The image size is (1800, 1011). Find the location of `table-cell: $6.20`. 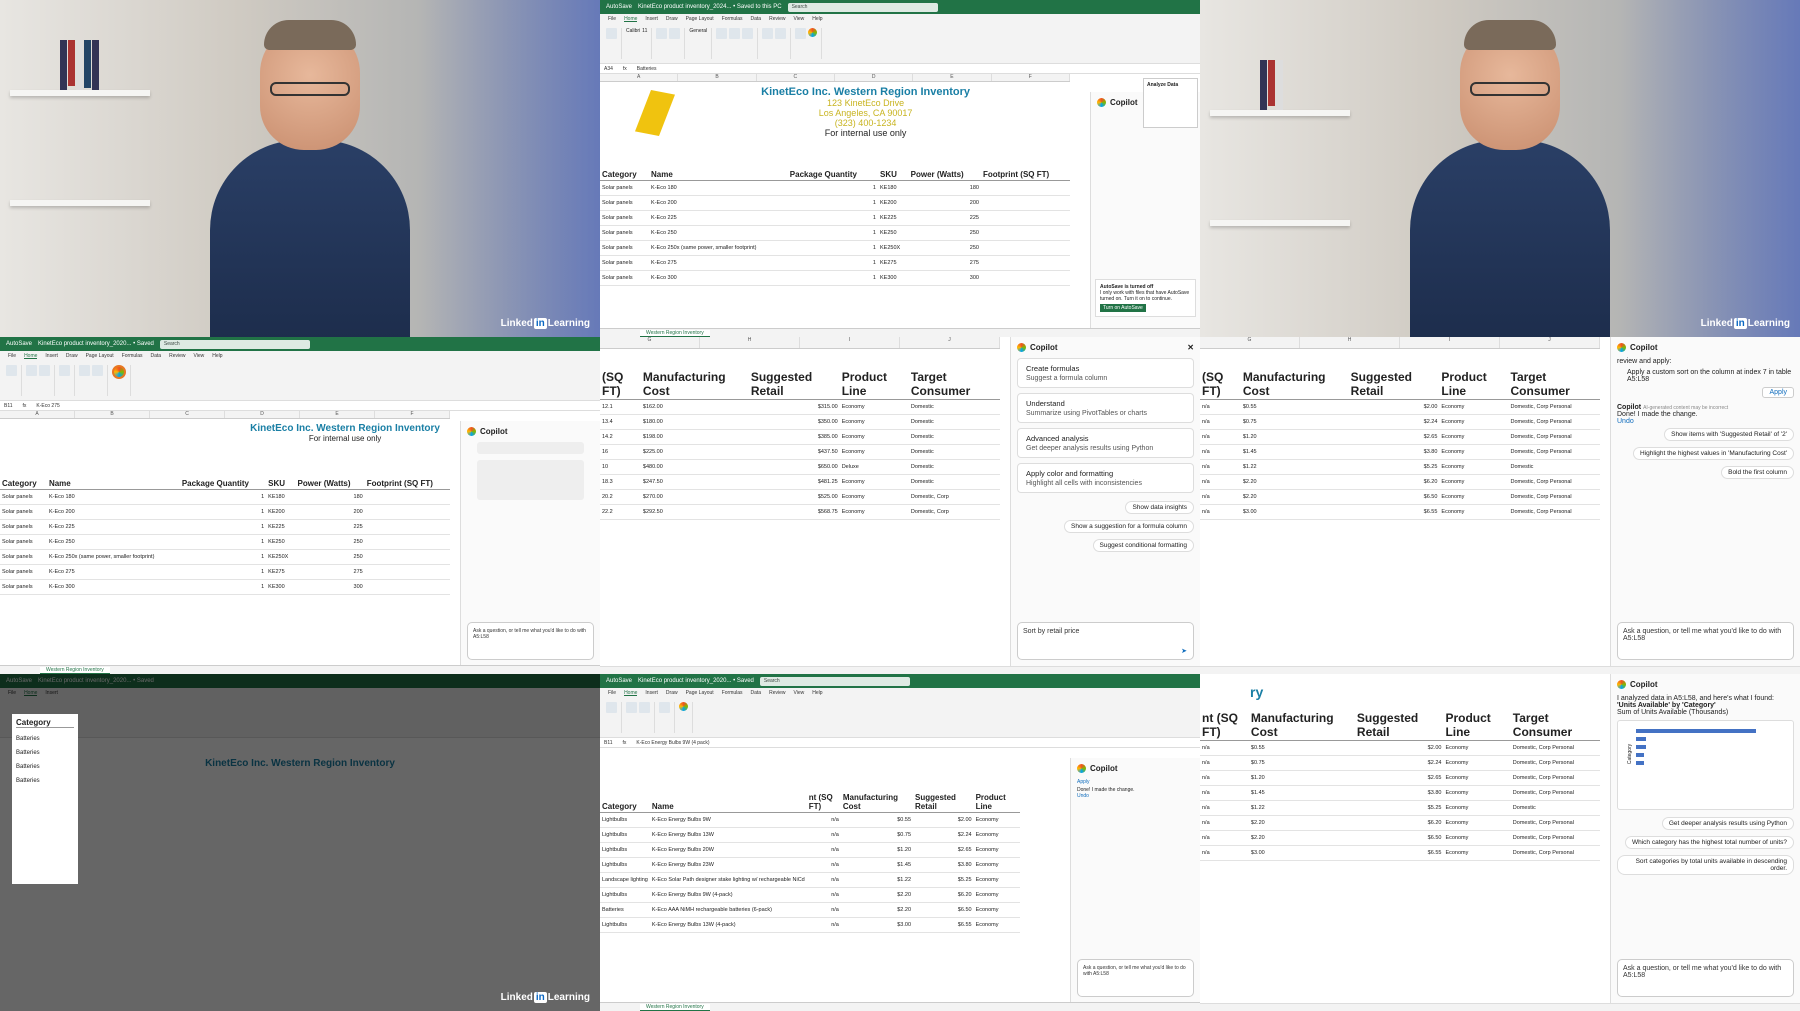

table-cell: $6.20 is located at coordinates (943, 895).